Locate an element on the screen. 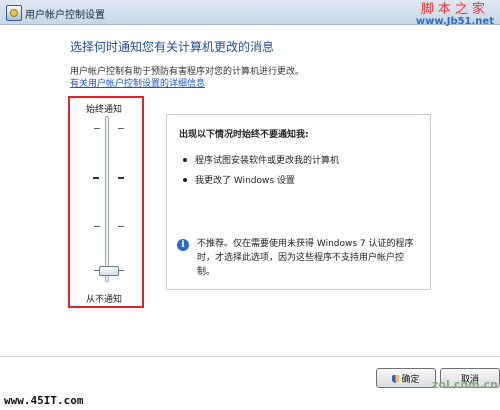 This screenshot has width=500, height=410. info-icon: i is located at coordinates (183, 245).